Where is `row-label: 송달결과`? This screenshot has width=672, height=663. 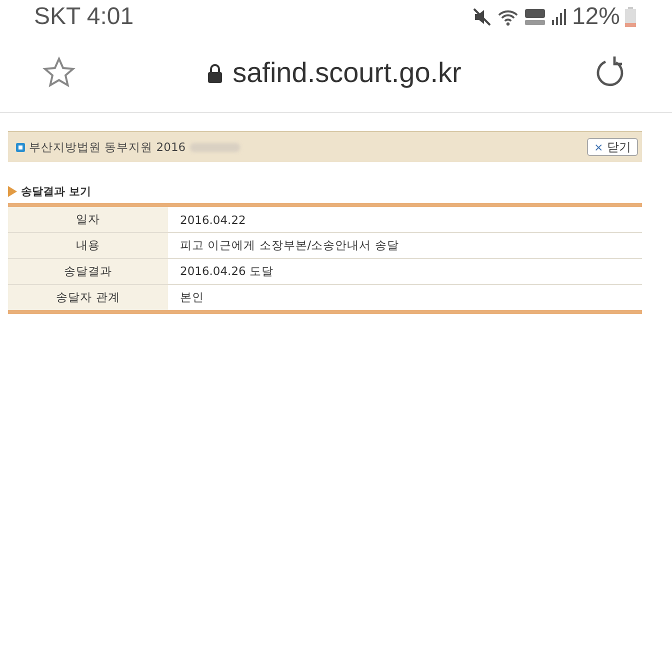
row-label: 송달결과 is located at coordinates (88, 271).